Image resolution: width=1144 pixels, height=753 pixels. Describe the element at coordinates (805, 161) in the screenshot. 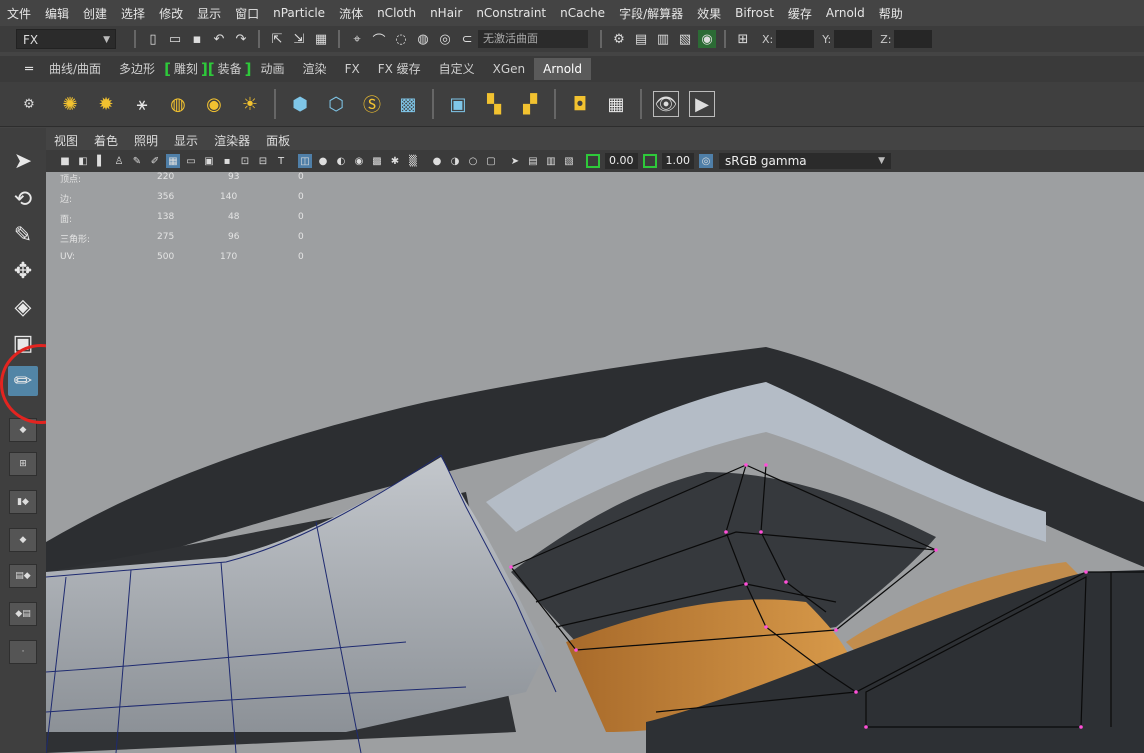

I see `color-space-dropdown: sRGB gamma ▼` at that location.